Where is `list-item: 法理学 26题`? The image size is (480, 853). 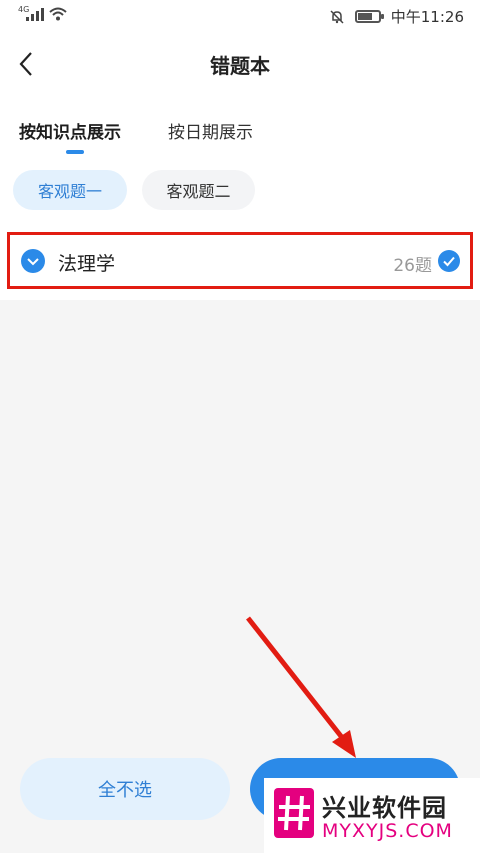
list-item: 法理学 26题 is located at coordinates (240, 260).